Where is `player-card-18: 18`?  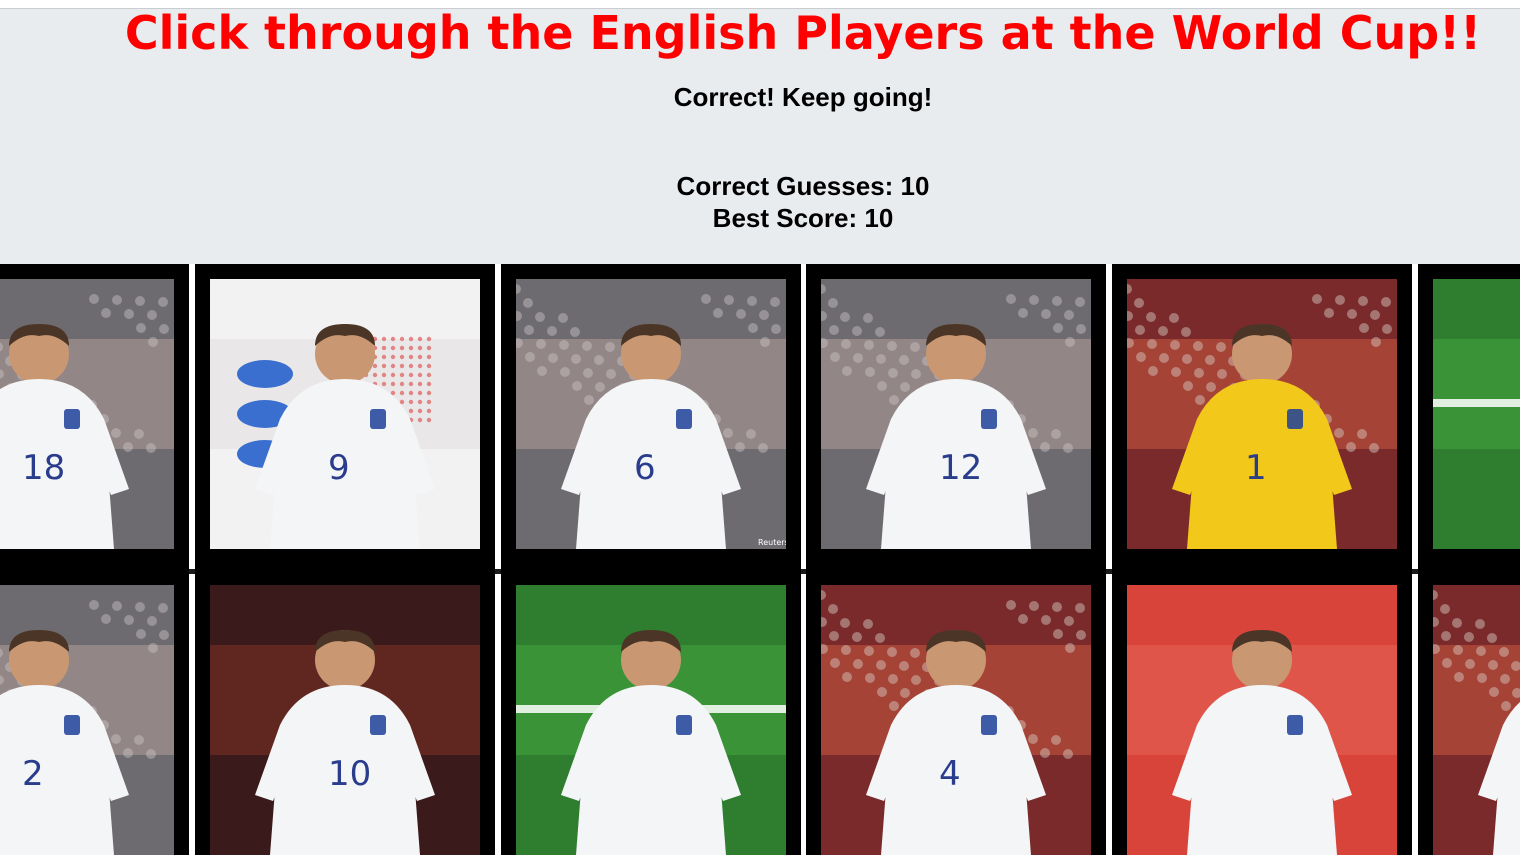 player-card-18: 18 is located at coordinates (94, 417).